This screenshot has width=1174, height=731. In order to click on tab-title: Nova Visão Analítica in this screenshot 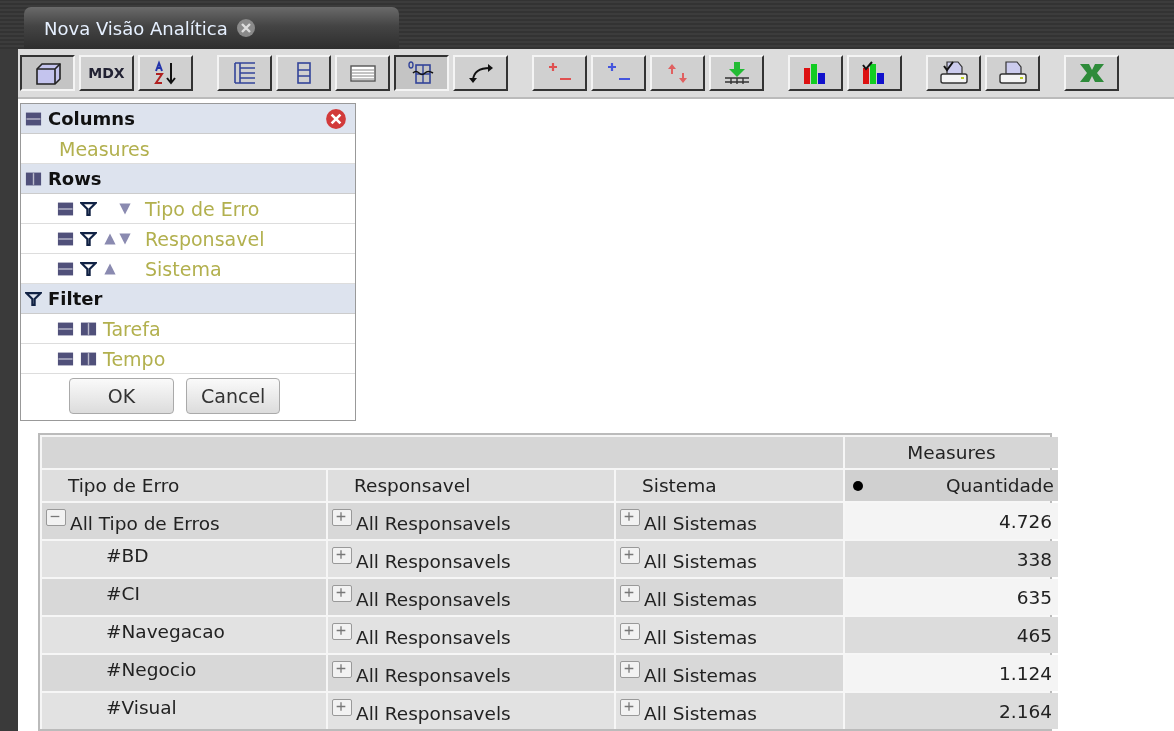, I will do `click(136, 28)`.